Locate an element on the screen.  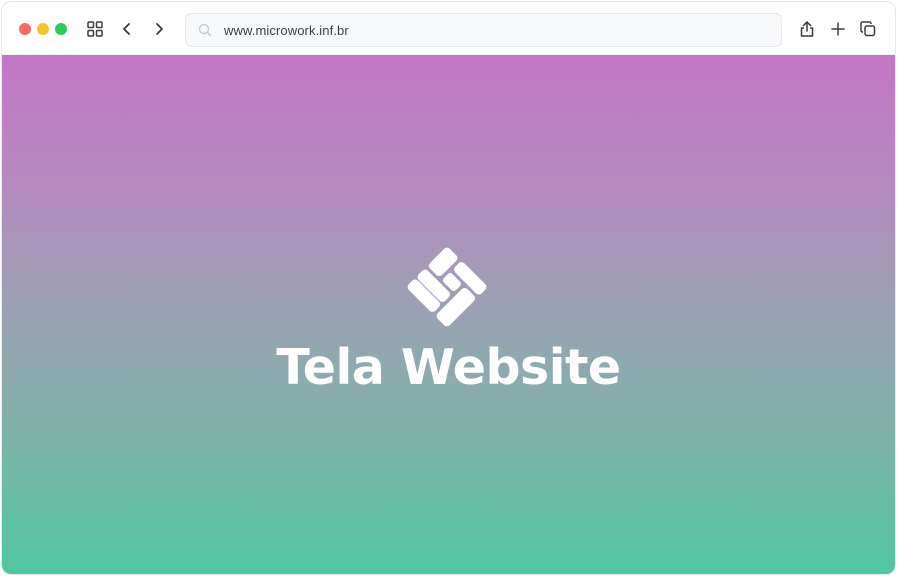
maximize-window-button is located at coordinates (61, 29).